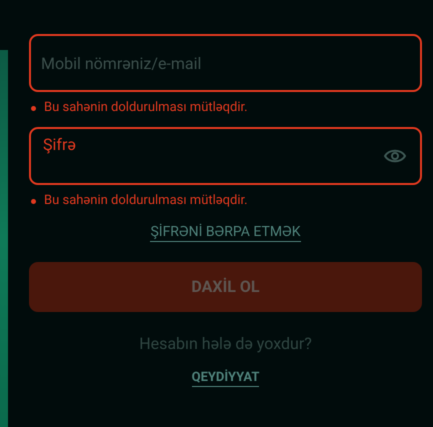 The image size is (433, 427). I want to click on signup-prompt: Hesabın hələ də yoxdur?, so click(225, 344).